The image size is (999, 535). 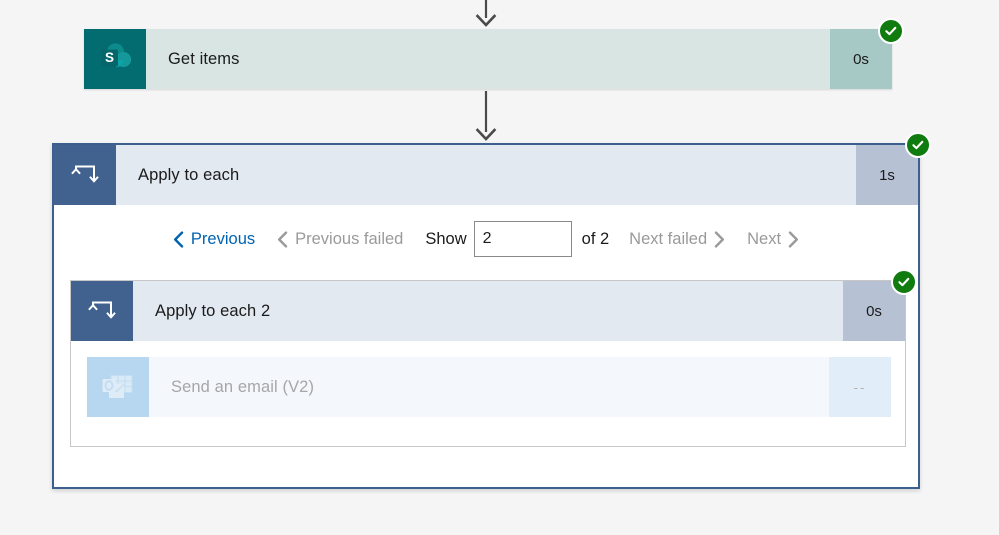 I want to click on pager-page-input, so click(x=522, y=239).